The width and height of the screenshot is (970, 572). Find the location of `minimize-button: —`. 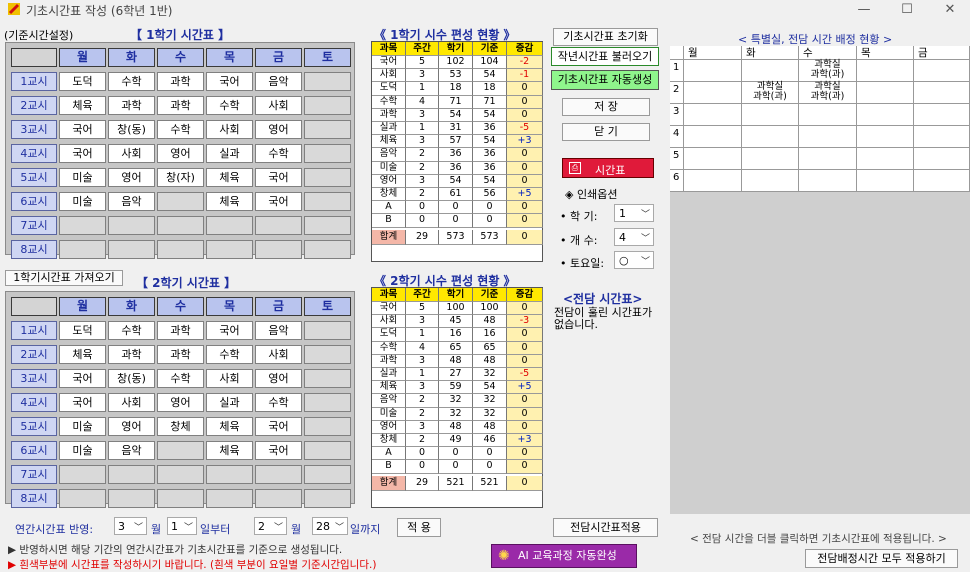

minimize-button: — is located at coordinates (864, 9).